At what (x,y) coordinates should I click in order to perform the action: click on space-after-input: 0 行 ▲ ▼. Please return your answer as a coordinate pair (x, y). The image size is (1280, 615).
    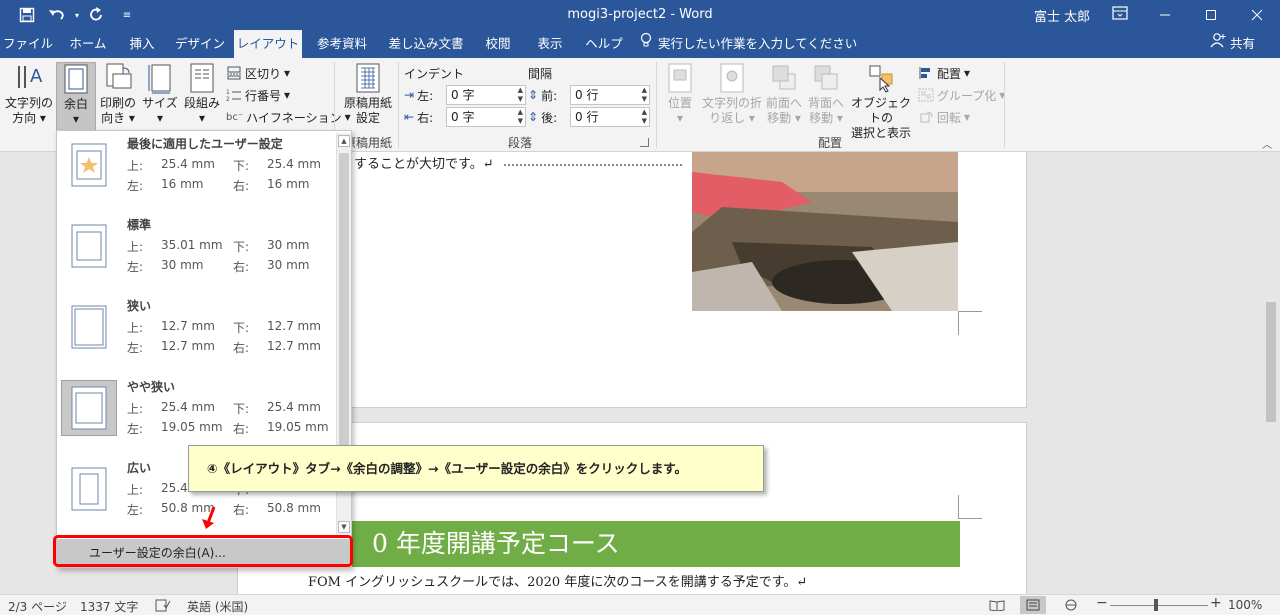
    Looking at the image, I should click on (610, 117).